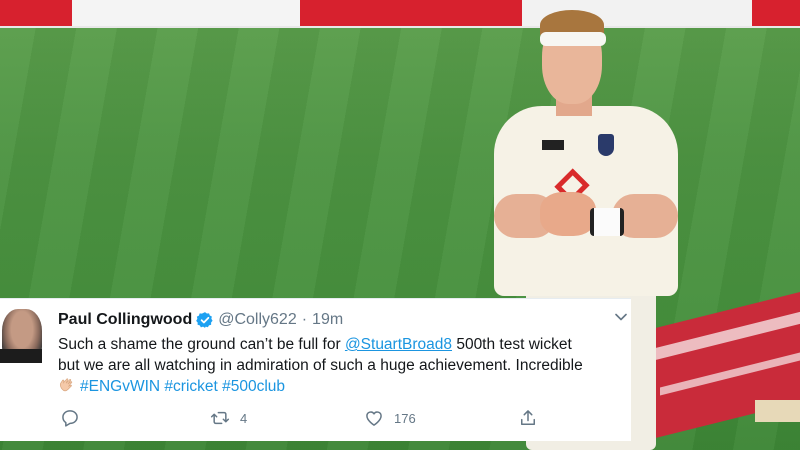 This screenshot has height=450, width=800. I want to click on share-button, so click(533, 418).